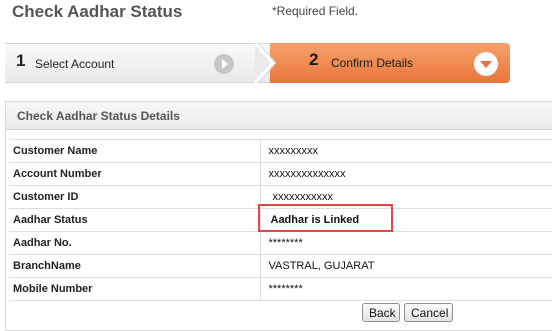 Image resolution: width=552 pixels, height=331 pixels. I want to click on row-label: Aadhar Status, so click(135, 220).